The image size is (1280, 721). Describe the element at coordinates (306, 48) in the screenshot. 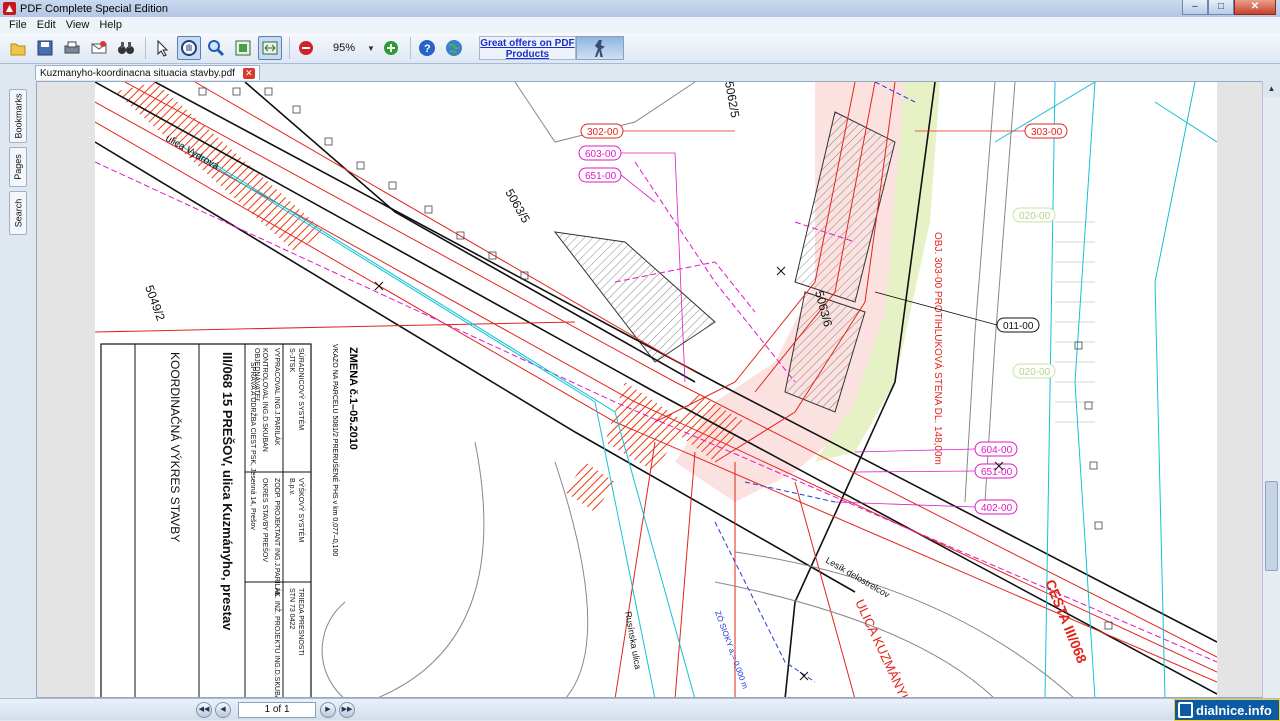

I see `zoom-out-icon` at that location.